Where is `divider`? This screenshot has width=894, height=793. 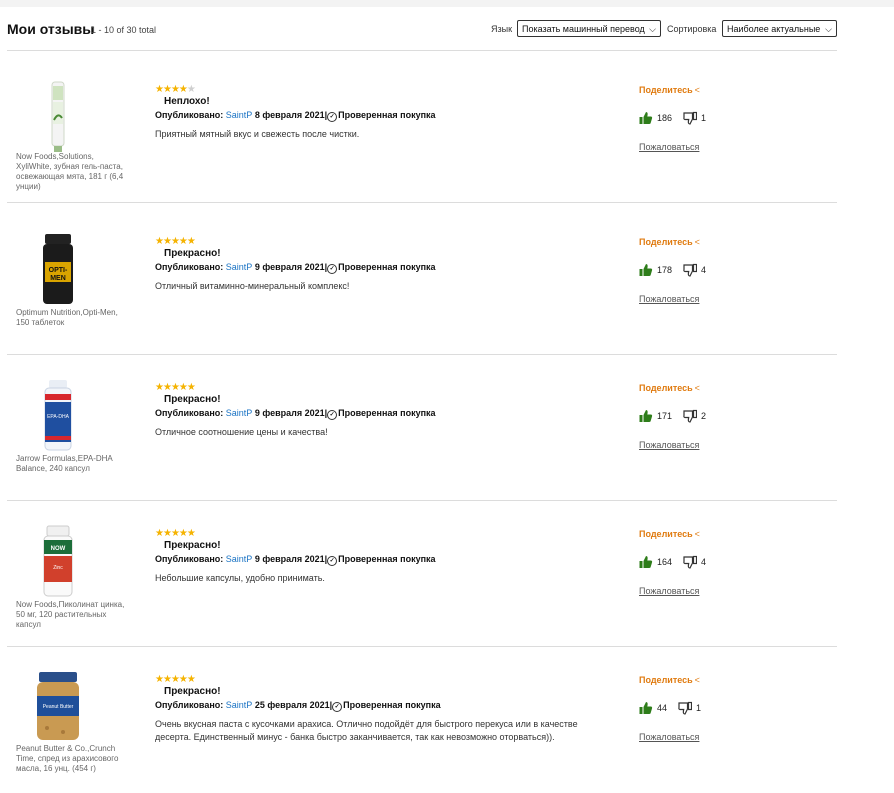 divider is located at coordinates (422, 50).